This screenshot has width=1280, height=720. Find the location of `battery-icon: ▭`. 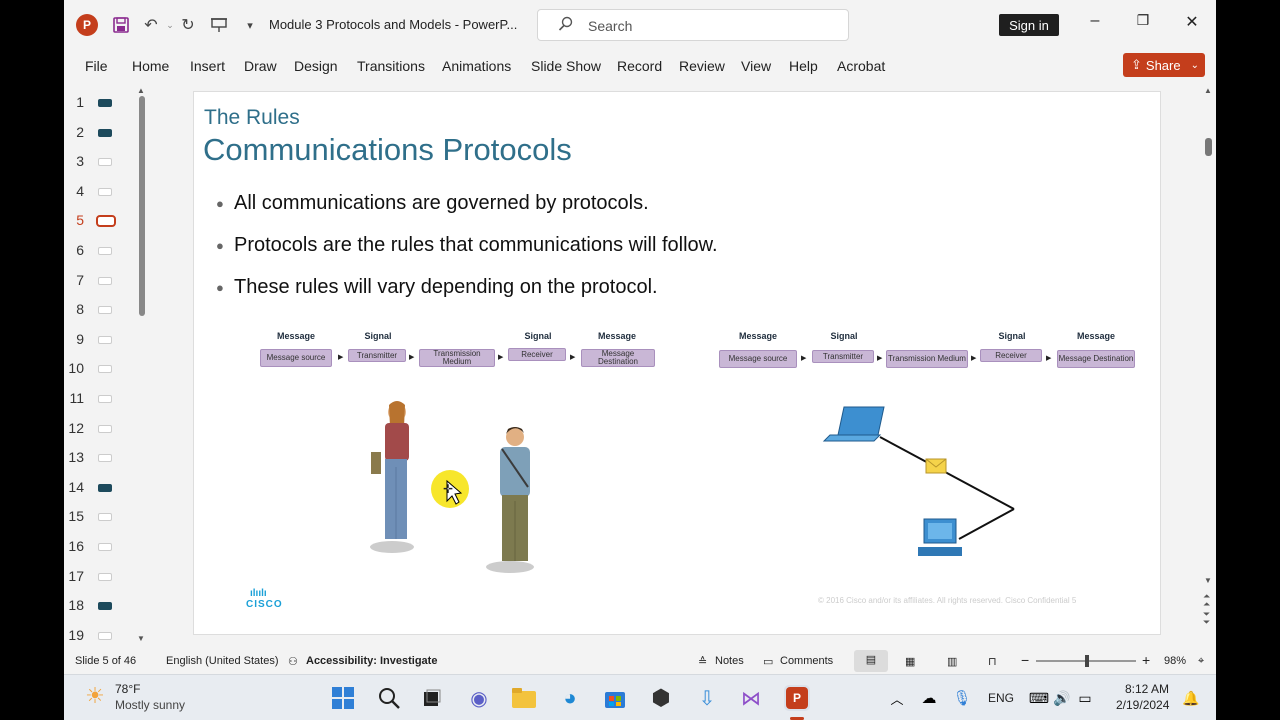

battery-icon: ▭ is located at coordinates (1085, 698).